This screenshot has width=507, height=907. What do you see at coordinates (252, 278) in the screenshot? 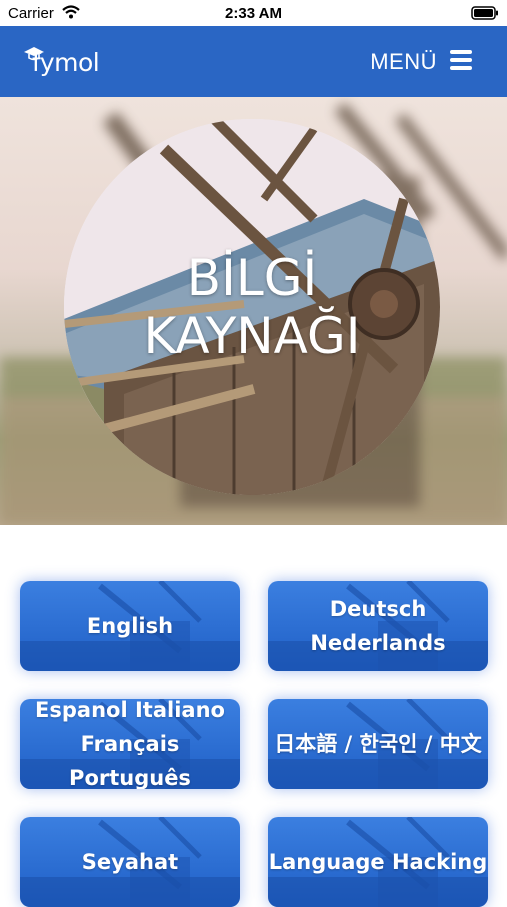
I see `hero-title-line-1: BİLGİ` at bounding box center [252, 278].